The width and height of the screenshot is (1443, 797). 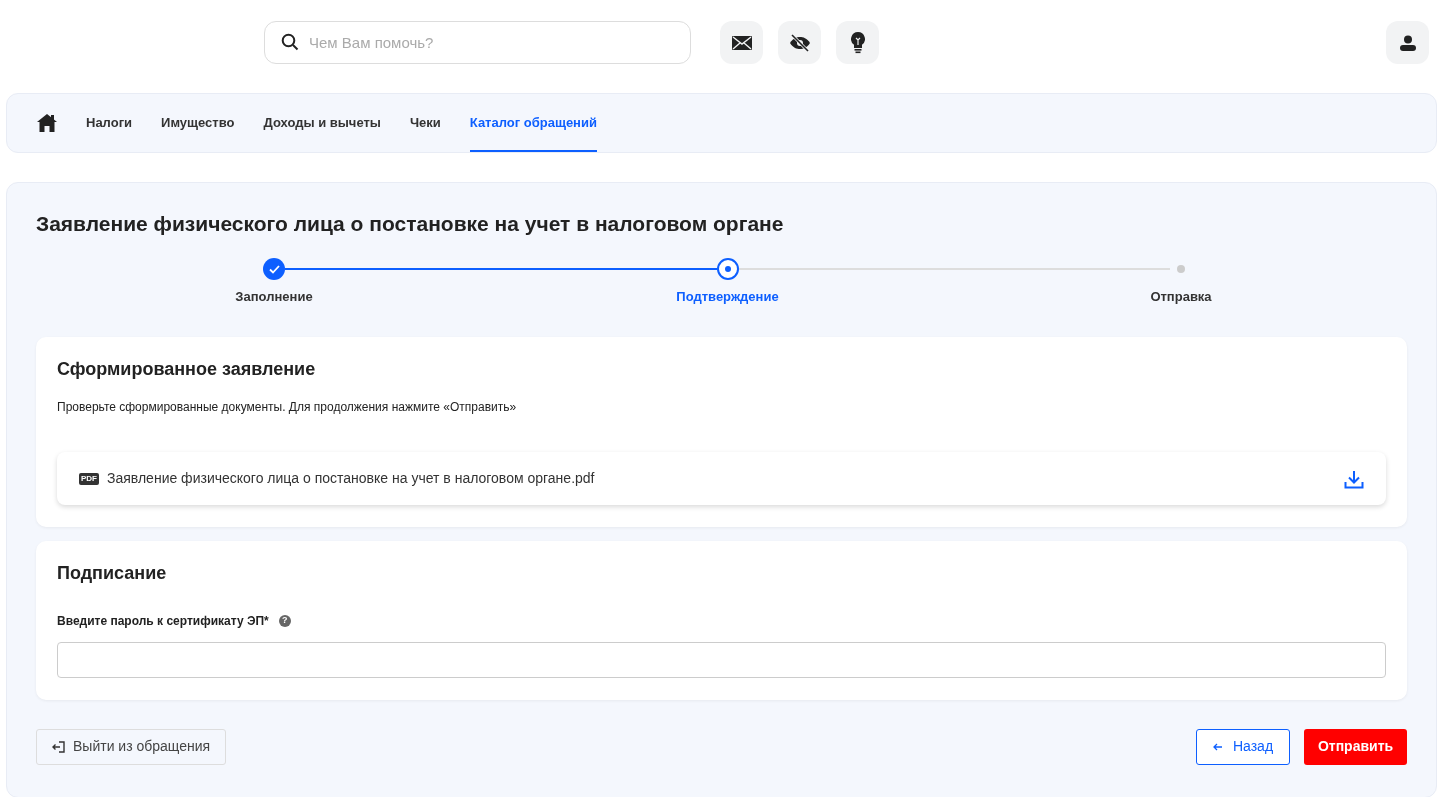 I want to click on user-icon, so click(x=1407, y=42).